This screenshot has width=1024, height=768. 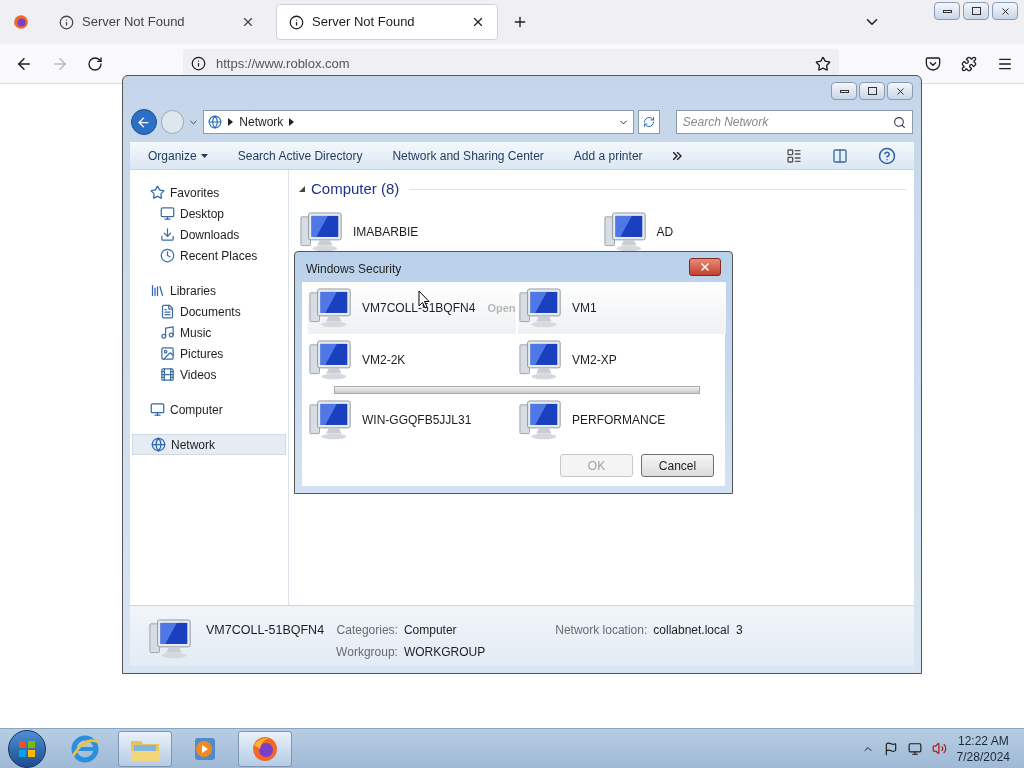 I want to click on details-value: Computer, so click(x=430, y=630).